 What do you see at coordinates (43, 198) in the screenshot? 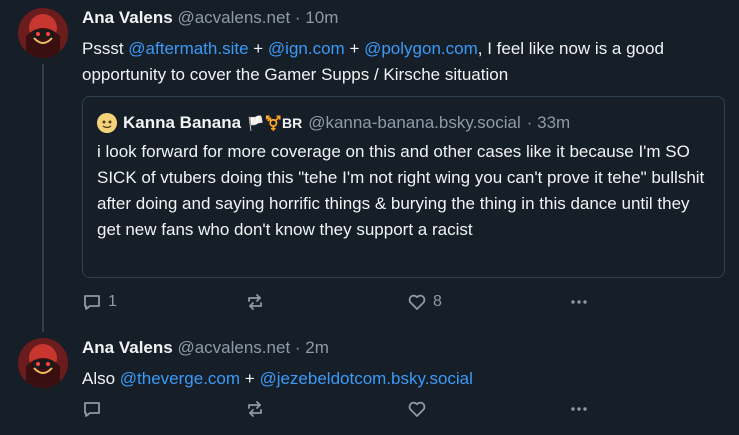
I see `thread-line` at bounding box center [43, 198].